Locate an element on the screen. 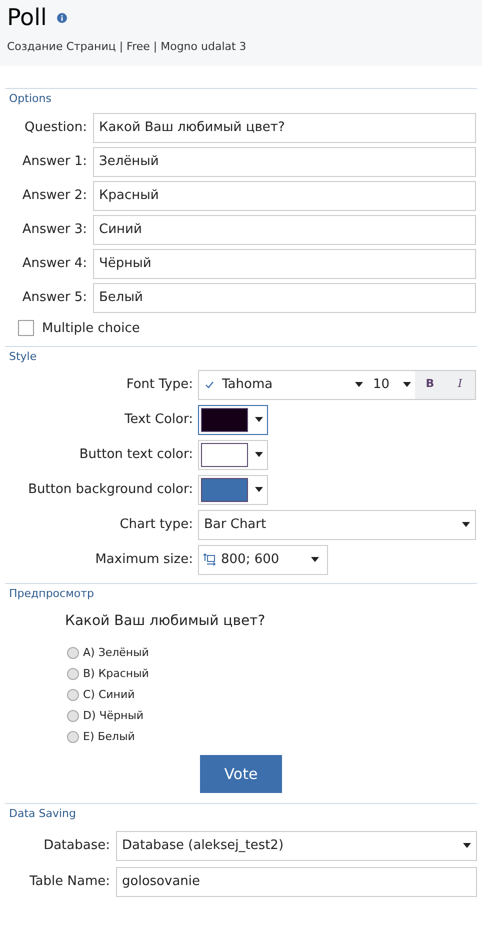  field-label: Button text color: is located at coordinates (136, 455).